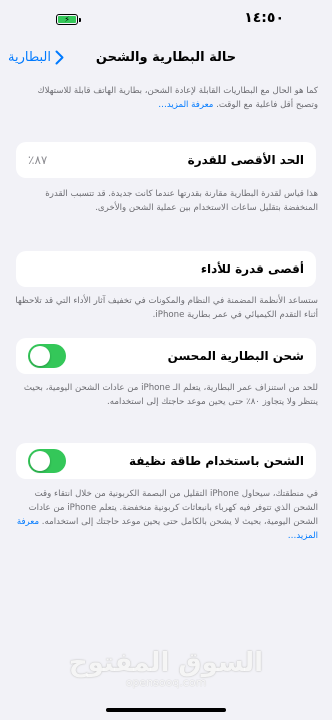 The image size is (332, 720). I want to click on max-capacity-value: ٨٧٪, so click(38, 160).